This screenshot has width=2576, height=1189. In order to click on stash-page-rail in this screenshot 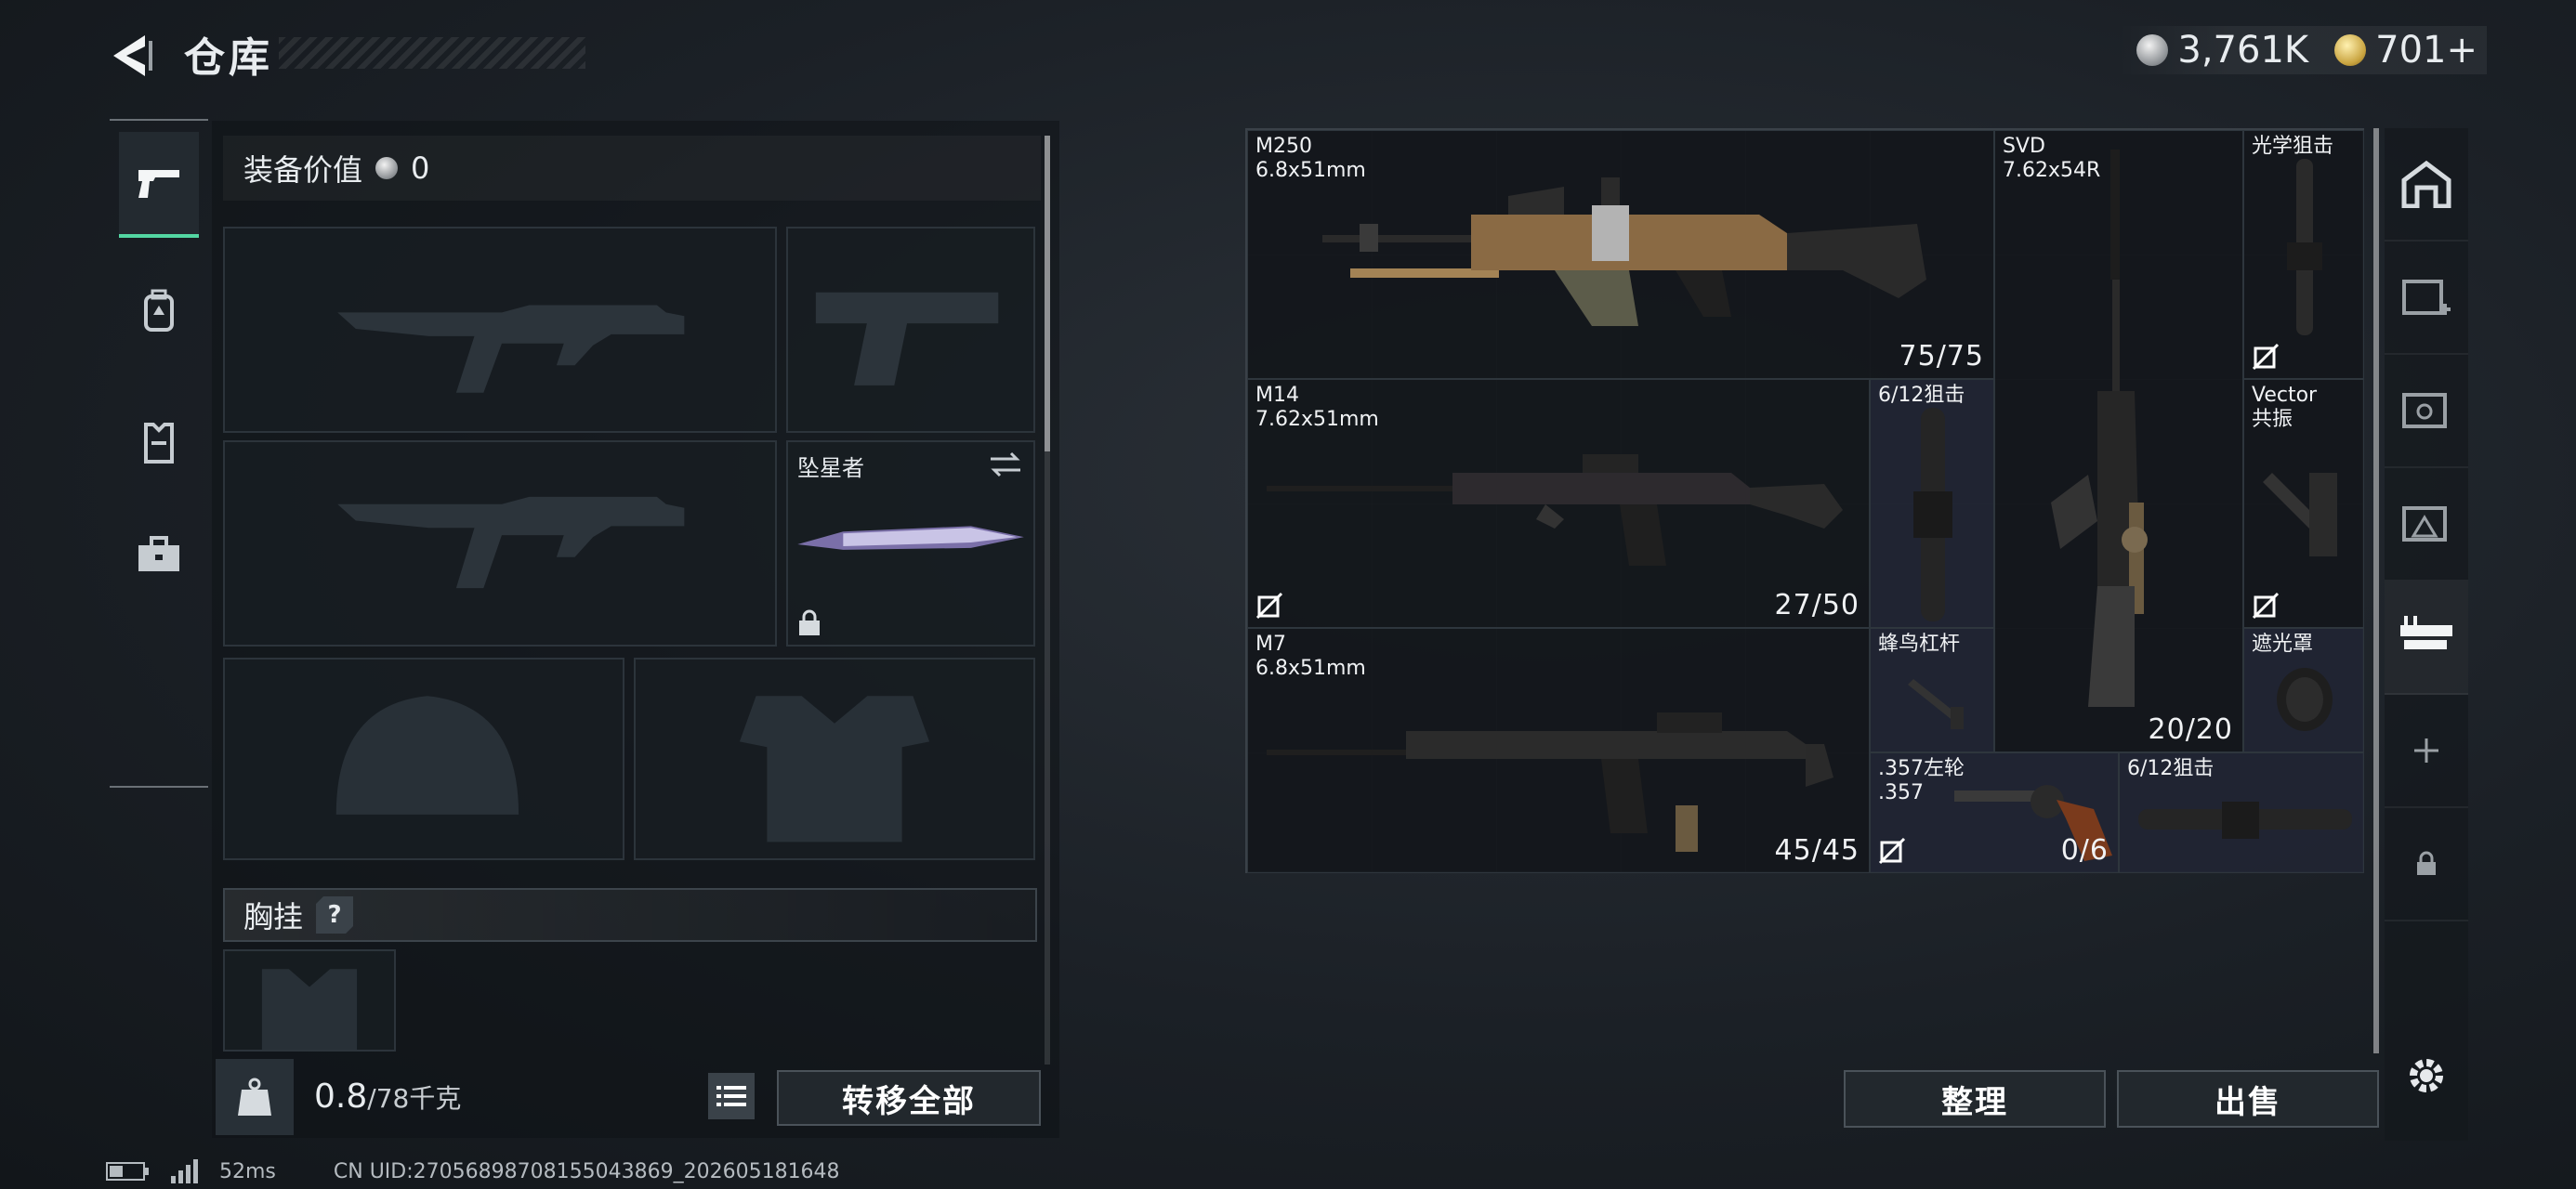, I will do `click(2426, 635)`.